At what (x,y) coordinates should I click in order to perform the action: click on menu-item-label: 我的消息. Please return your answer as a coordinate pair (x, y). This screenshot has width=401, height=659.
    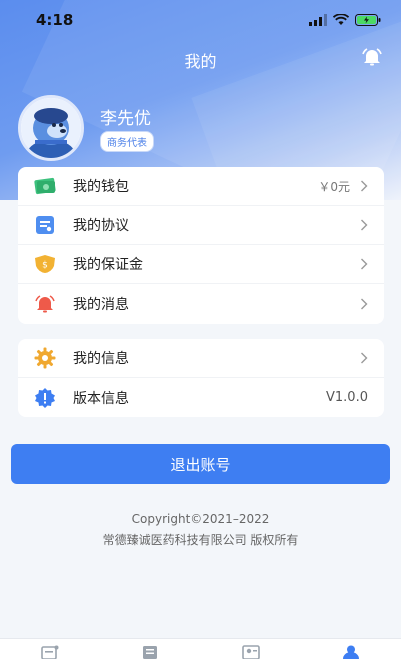
    Looking at the image, I should click on (101, 304).